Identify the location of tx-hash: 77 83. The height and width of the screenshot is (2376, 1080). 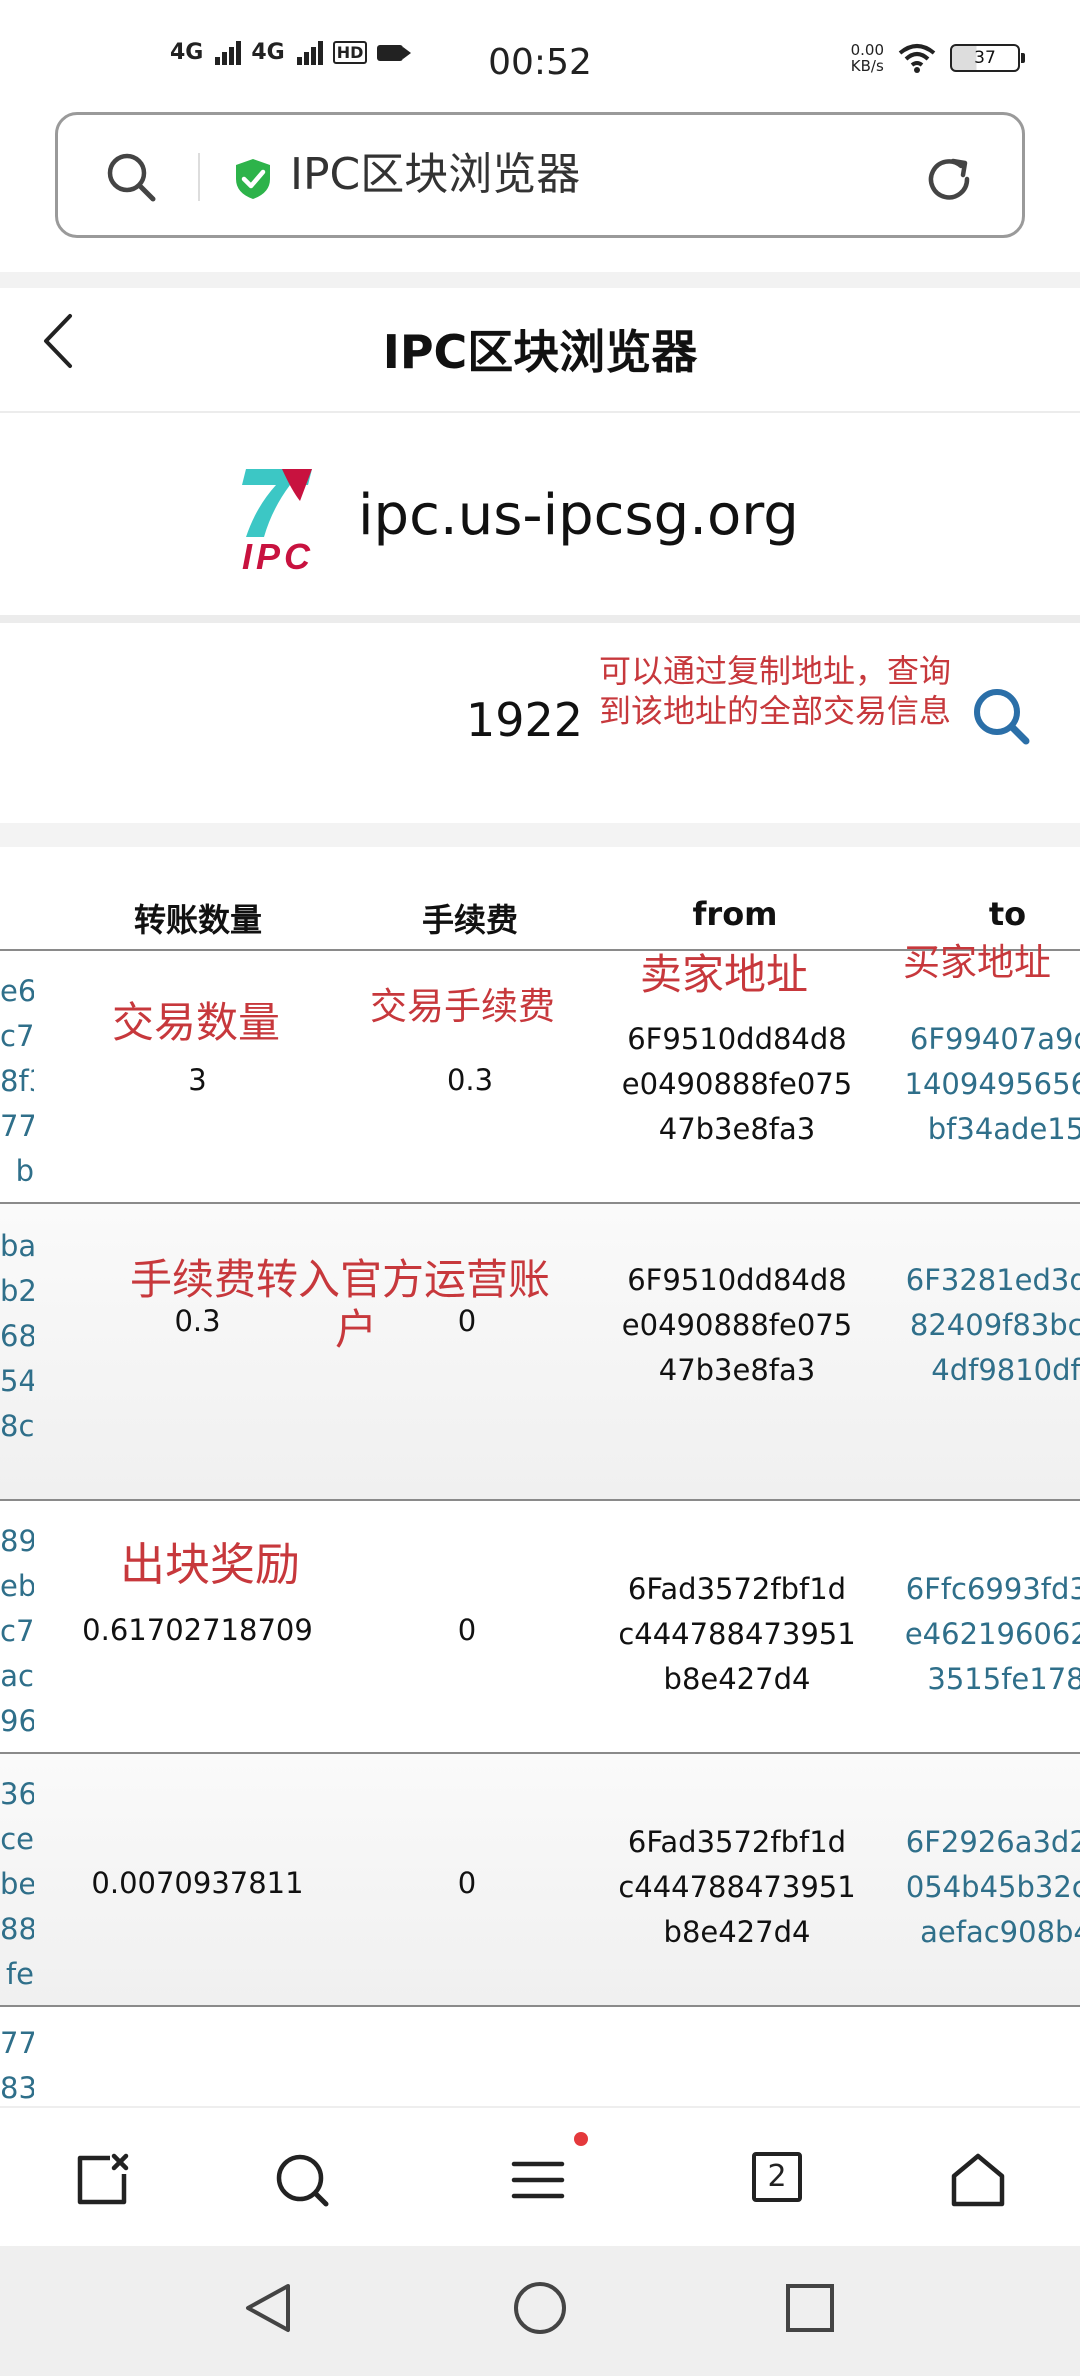
(17, 2066).